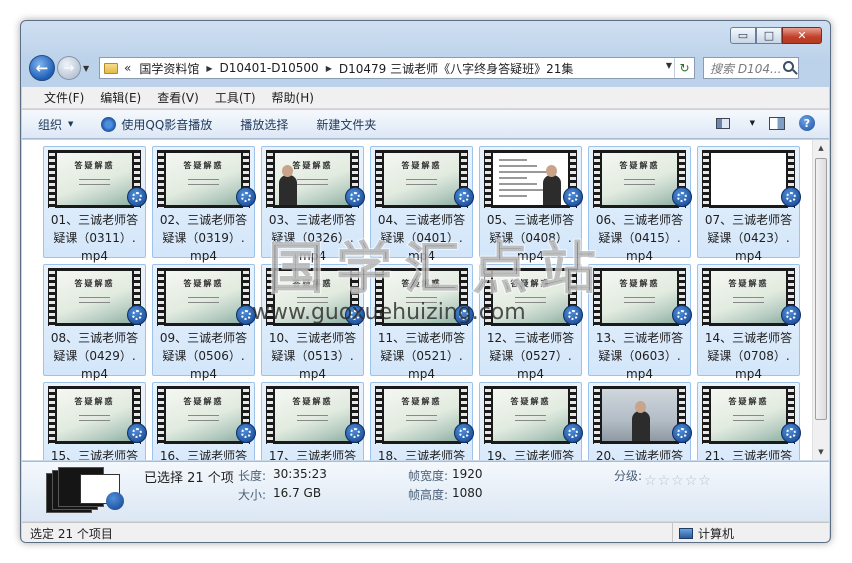  I want to click on new-folder-button: 新建文件夹, so click(346, 124).